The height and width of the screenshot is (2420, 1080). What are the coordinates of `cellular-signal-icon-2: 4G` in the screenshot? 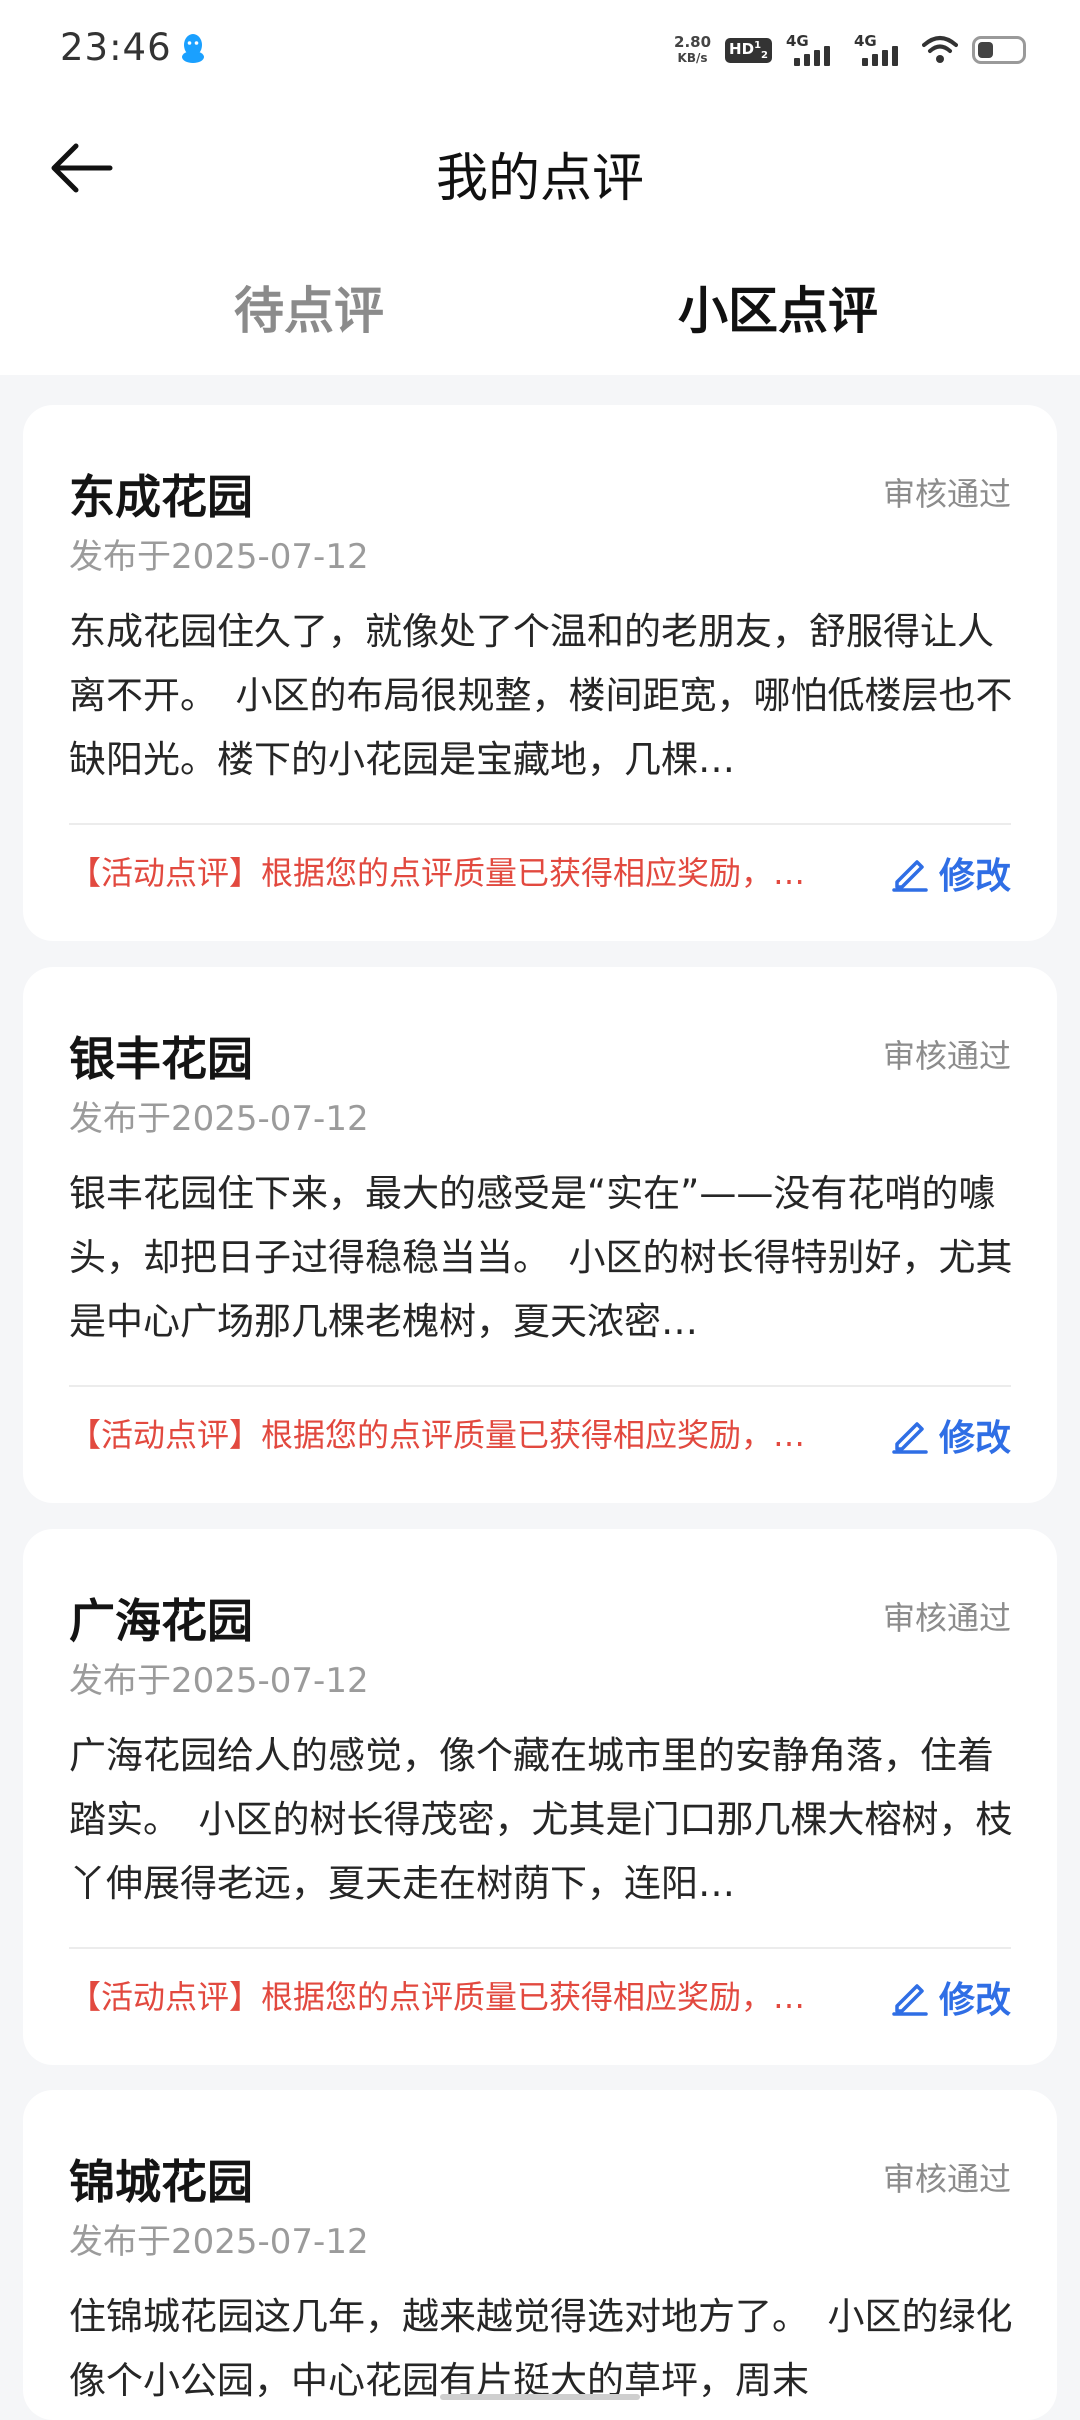 It's located at (881, 50).